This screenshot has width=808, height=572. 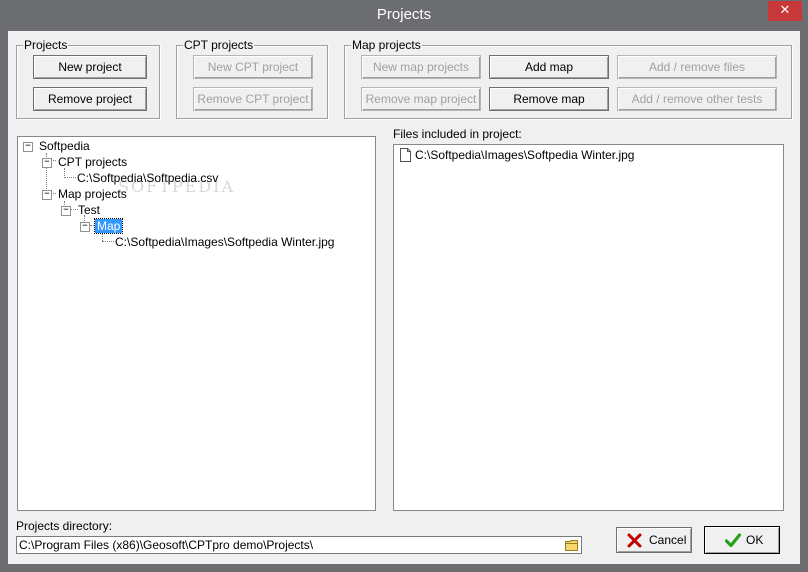 I want to click on cpt-projects-group-label: CPT projects, so click(x=219, y=45).